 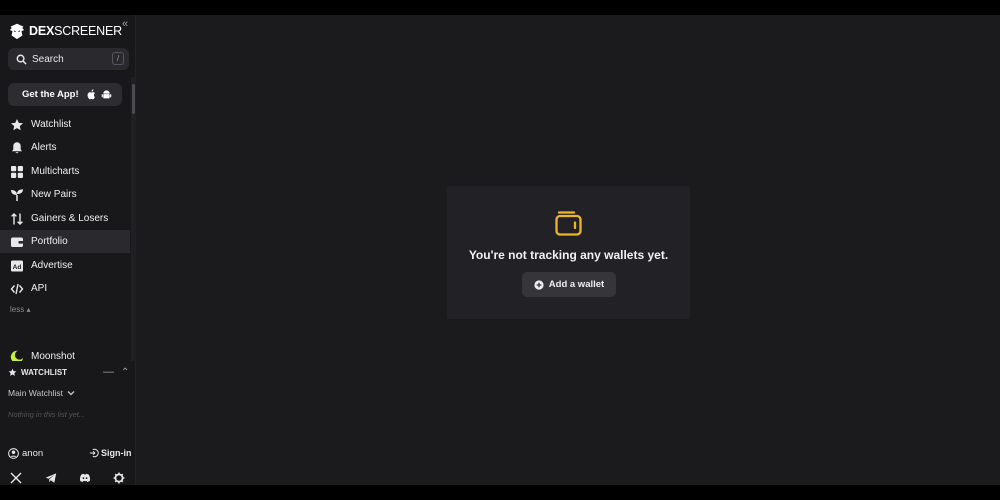 I want to click on sidebar-item-api: API, so click(x=65, y=288).